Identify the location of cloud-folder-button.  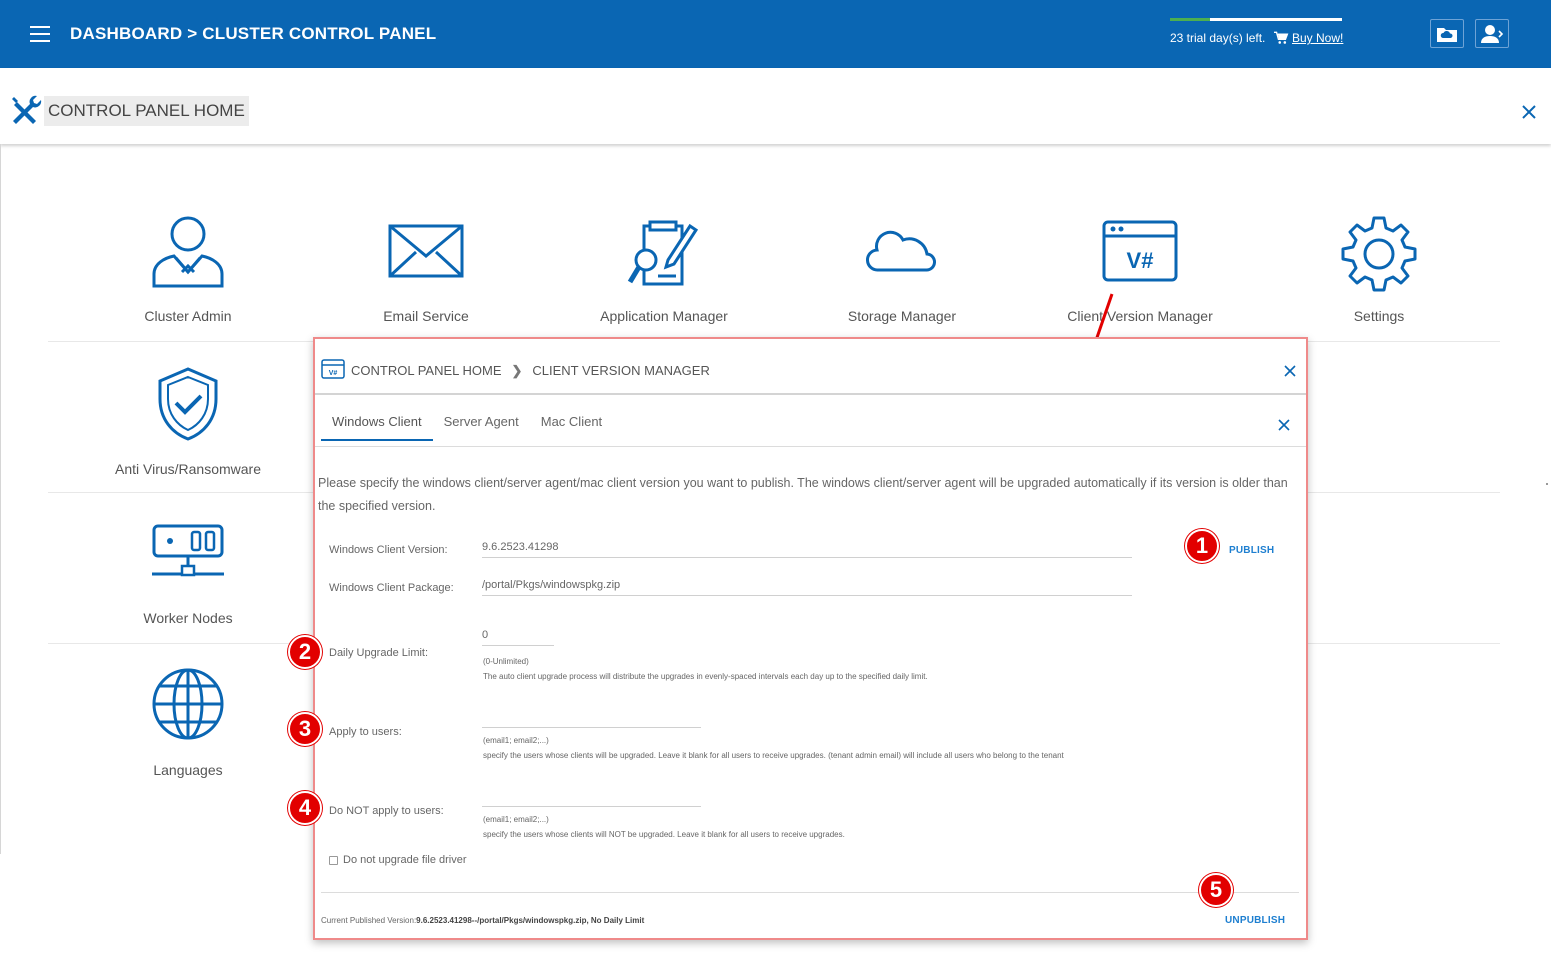
(1447, 33).